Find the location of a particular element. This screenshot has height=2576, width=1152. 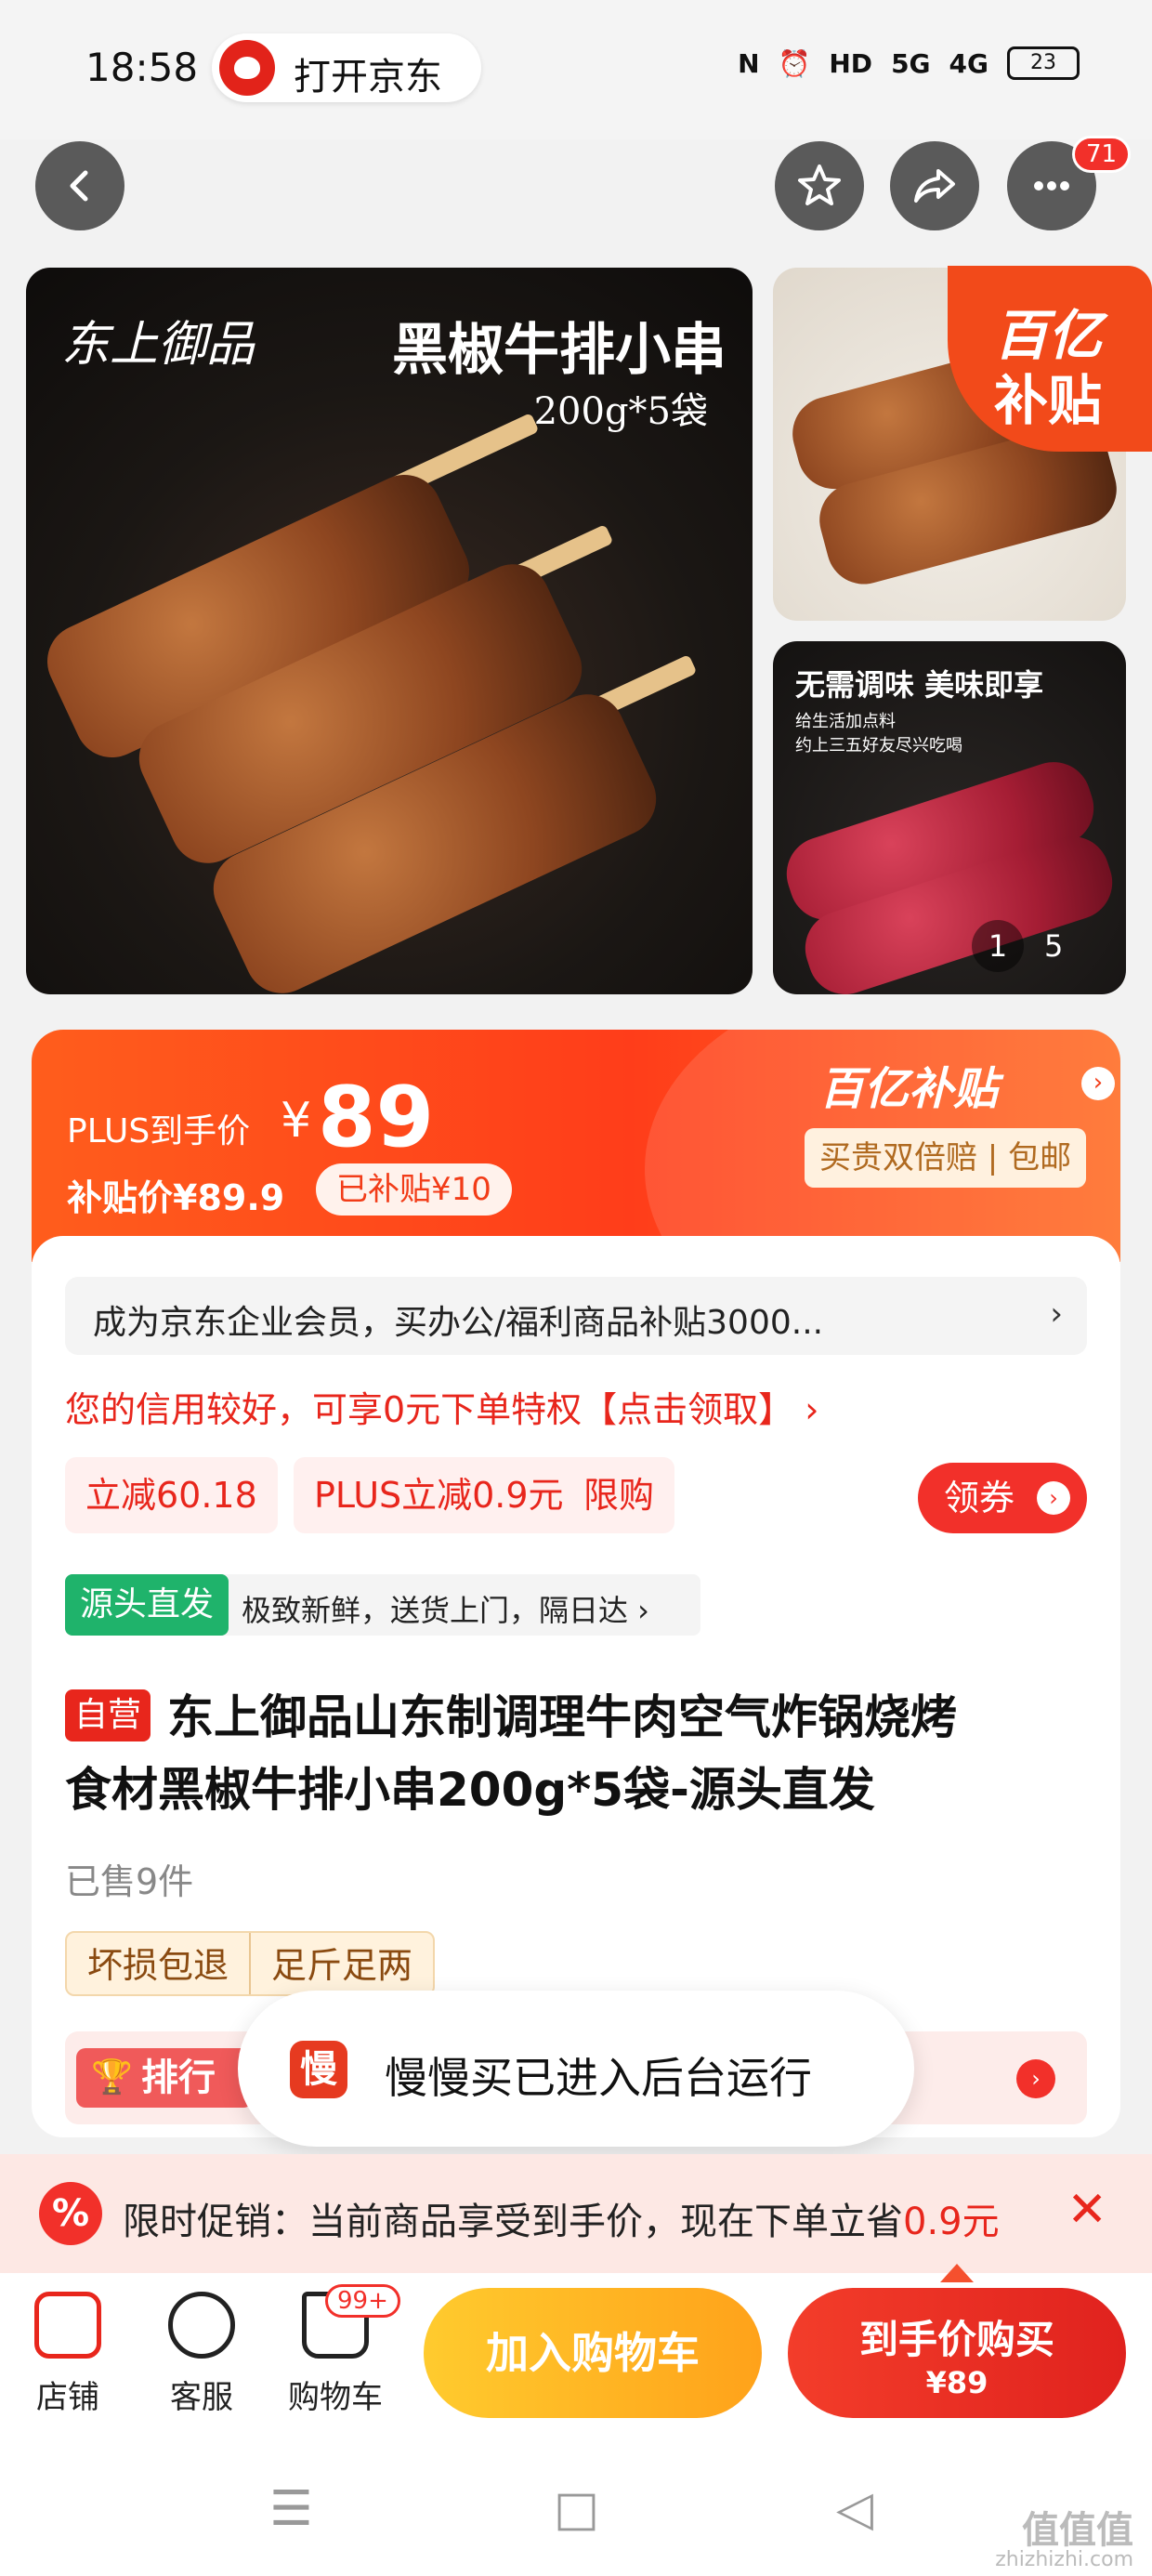

share-button is located at coordinates (934, 185).